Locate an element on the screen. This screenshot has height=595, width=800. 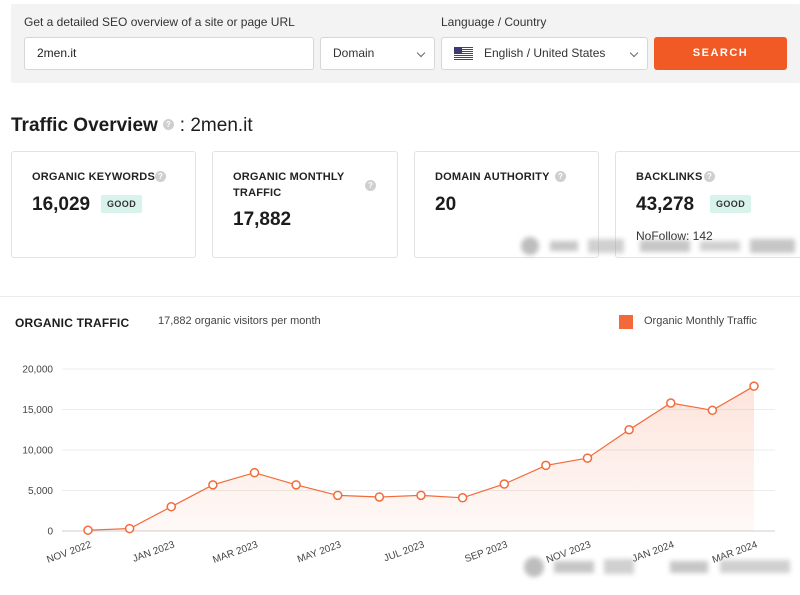
x-tick-label: JAN 2023 is located at coordinates (153, 552).